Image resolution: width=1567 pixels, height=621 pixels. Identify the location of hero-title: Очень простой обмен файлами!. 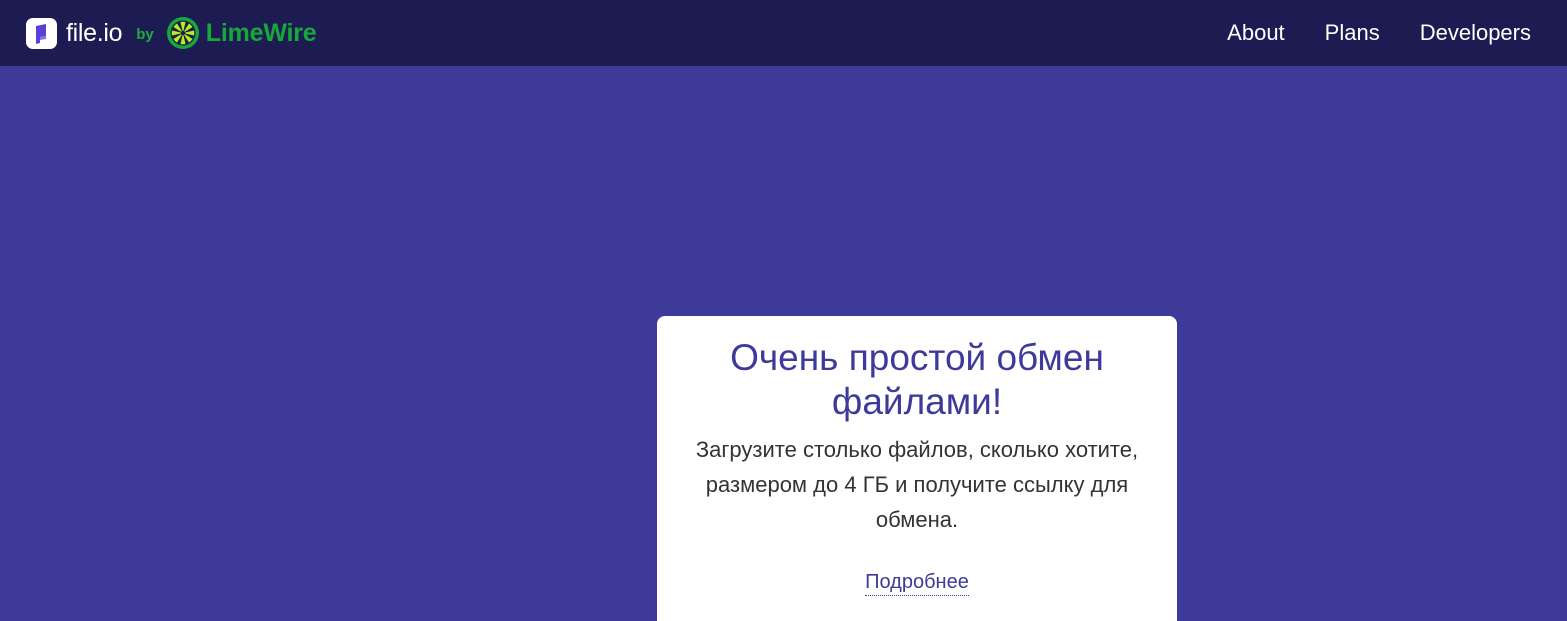
(917, 379).